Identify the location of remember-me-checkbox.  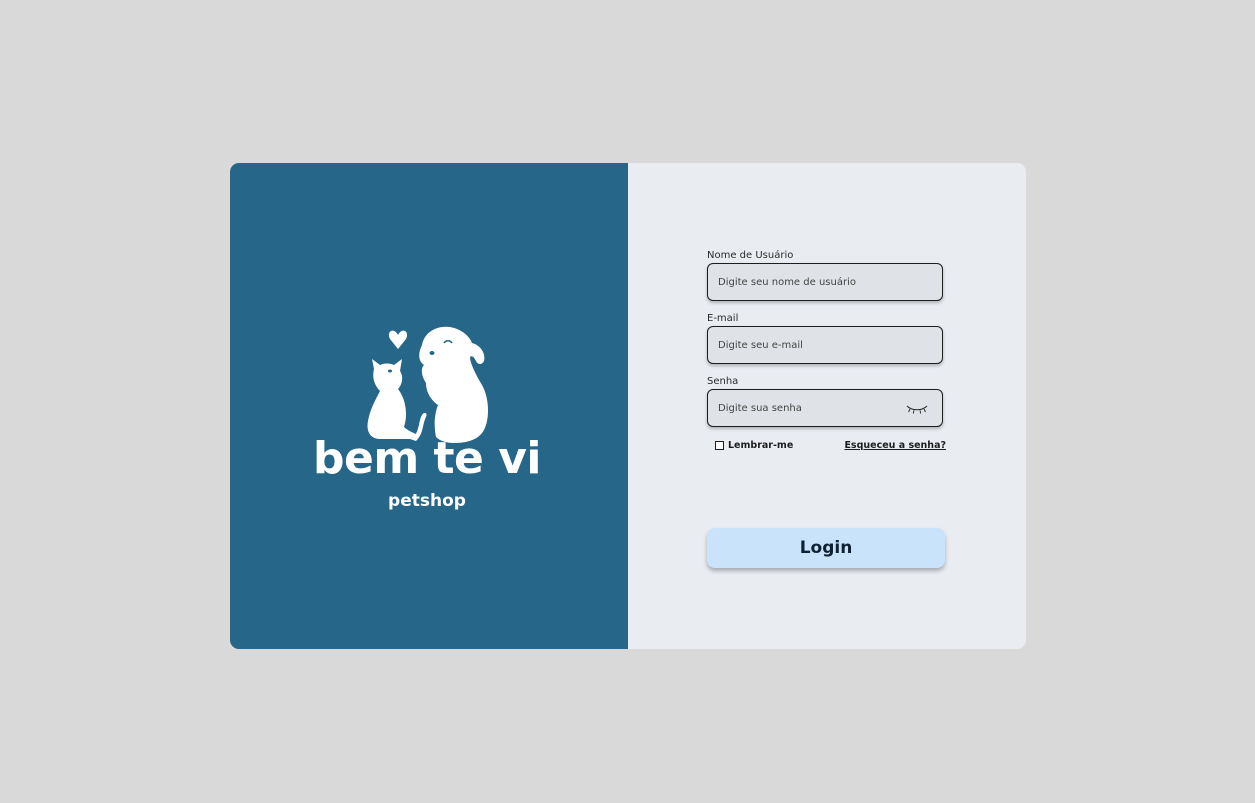
(719, 445).